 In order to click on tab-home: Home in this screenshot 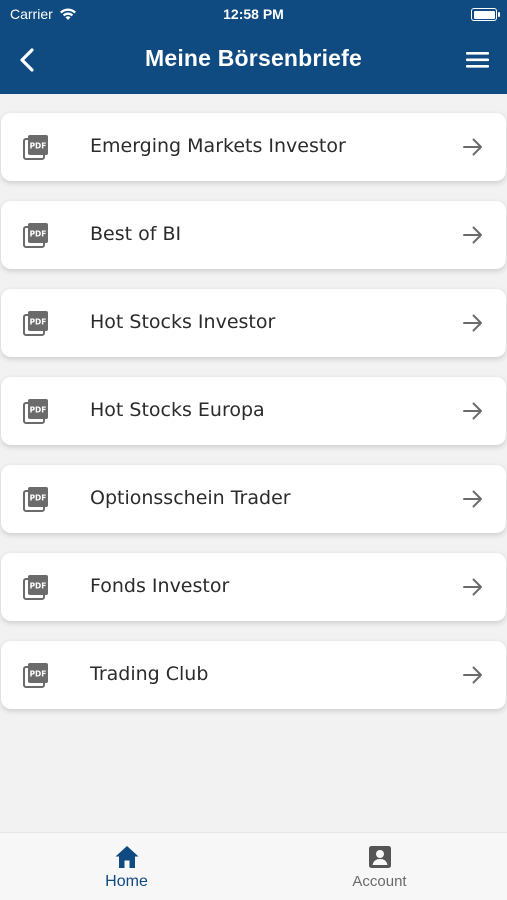, I will do `click(126, 866)`.